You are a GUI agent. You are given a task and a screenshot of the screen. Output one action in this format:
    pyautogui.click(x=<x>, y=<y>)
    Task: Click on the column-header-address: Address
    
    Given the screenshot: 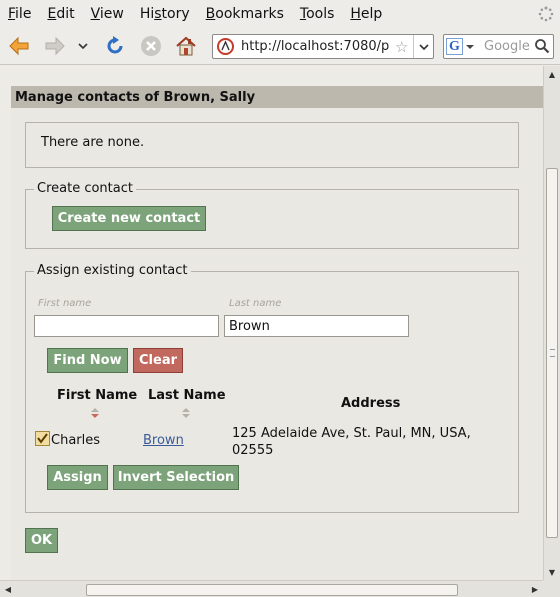 What is the action you would take?
    pyautogui.click(x=371, y=403)
    